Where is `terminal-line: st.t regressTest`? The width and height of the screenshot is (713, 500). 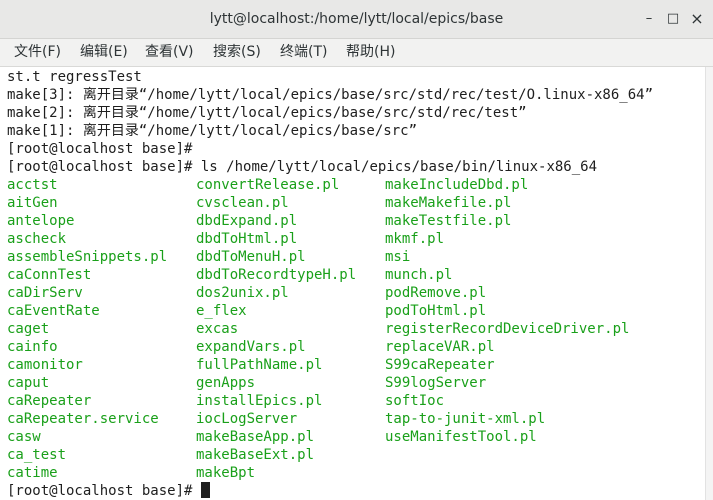
terminal-line: st.t regressTest is located at coordinates (74, 77).